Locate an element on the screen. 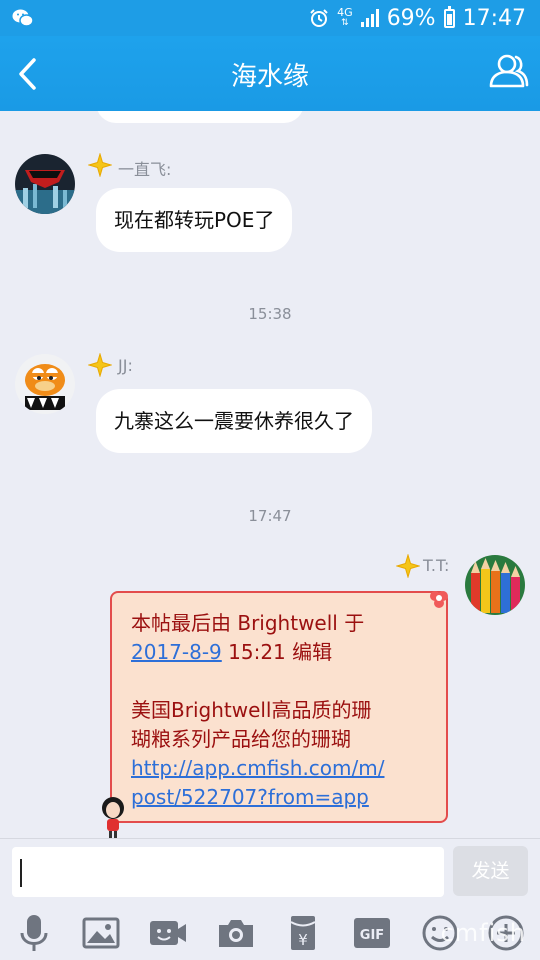 The height and width of the screenshot is (960, 540). card-text: 15:21 编辑 is located at coordinates (277, 652).